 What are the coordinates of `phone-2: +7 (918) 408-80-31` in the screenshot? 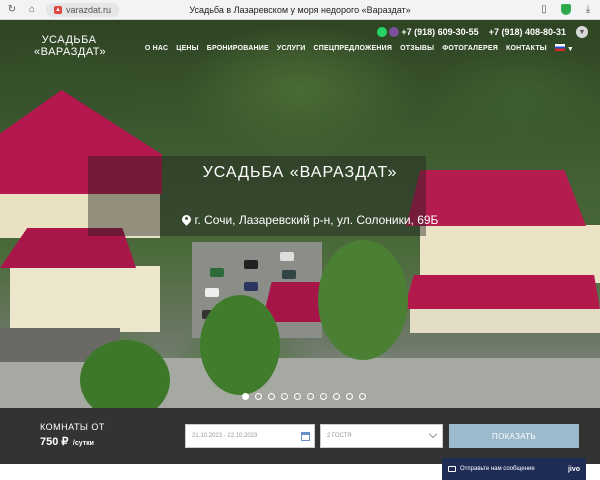 It's located at (527, 32).